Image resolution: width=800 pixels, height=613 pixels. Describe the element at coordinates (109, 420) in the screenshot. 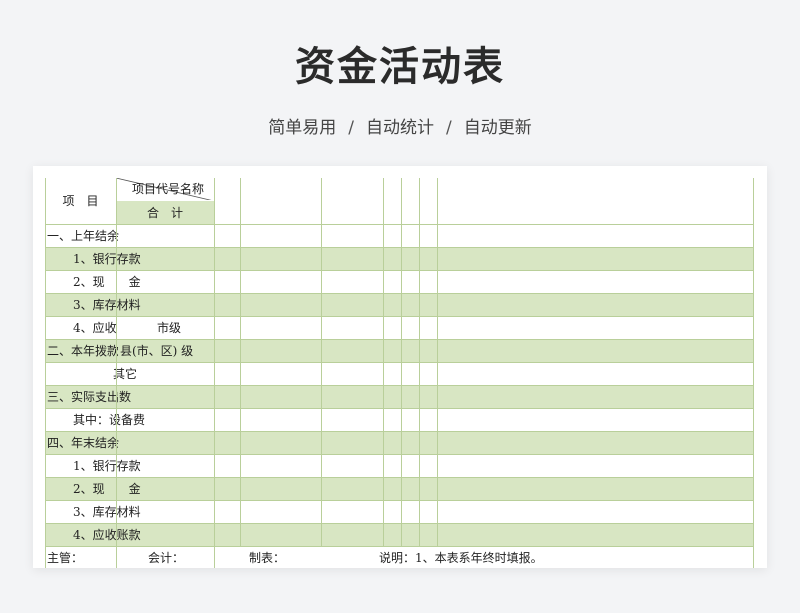

I see `row-label: 其中：设备费` at that location.